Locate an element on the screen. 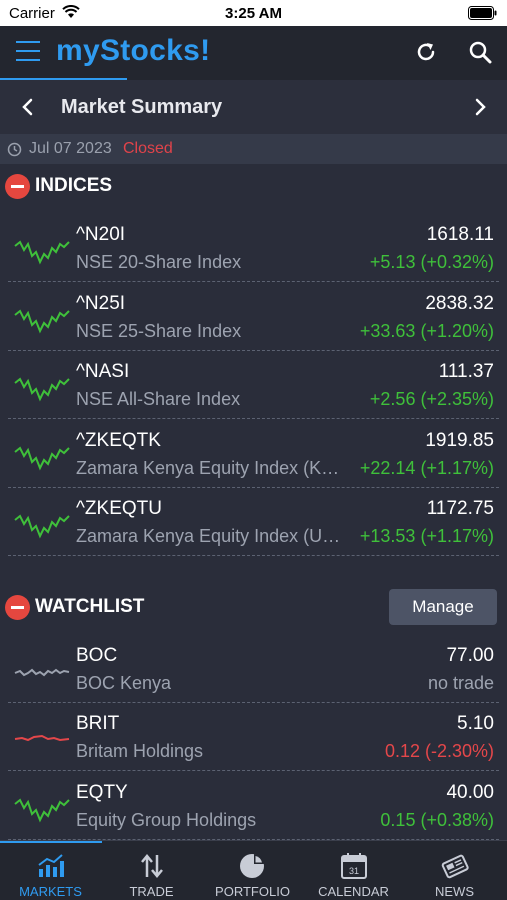 The height and width of the screenshot is (900, 507). app-title: myStocks! is located at coordinates (133, 50).